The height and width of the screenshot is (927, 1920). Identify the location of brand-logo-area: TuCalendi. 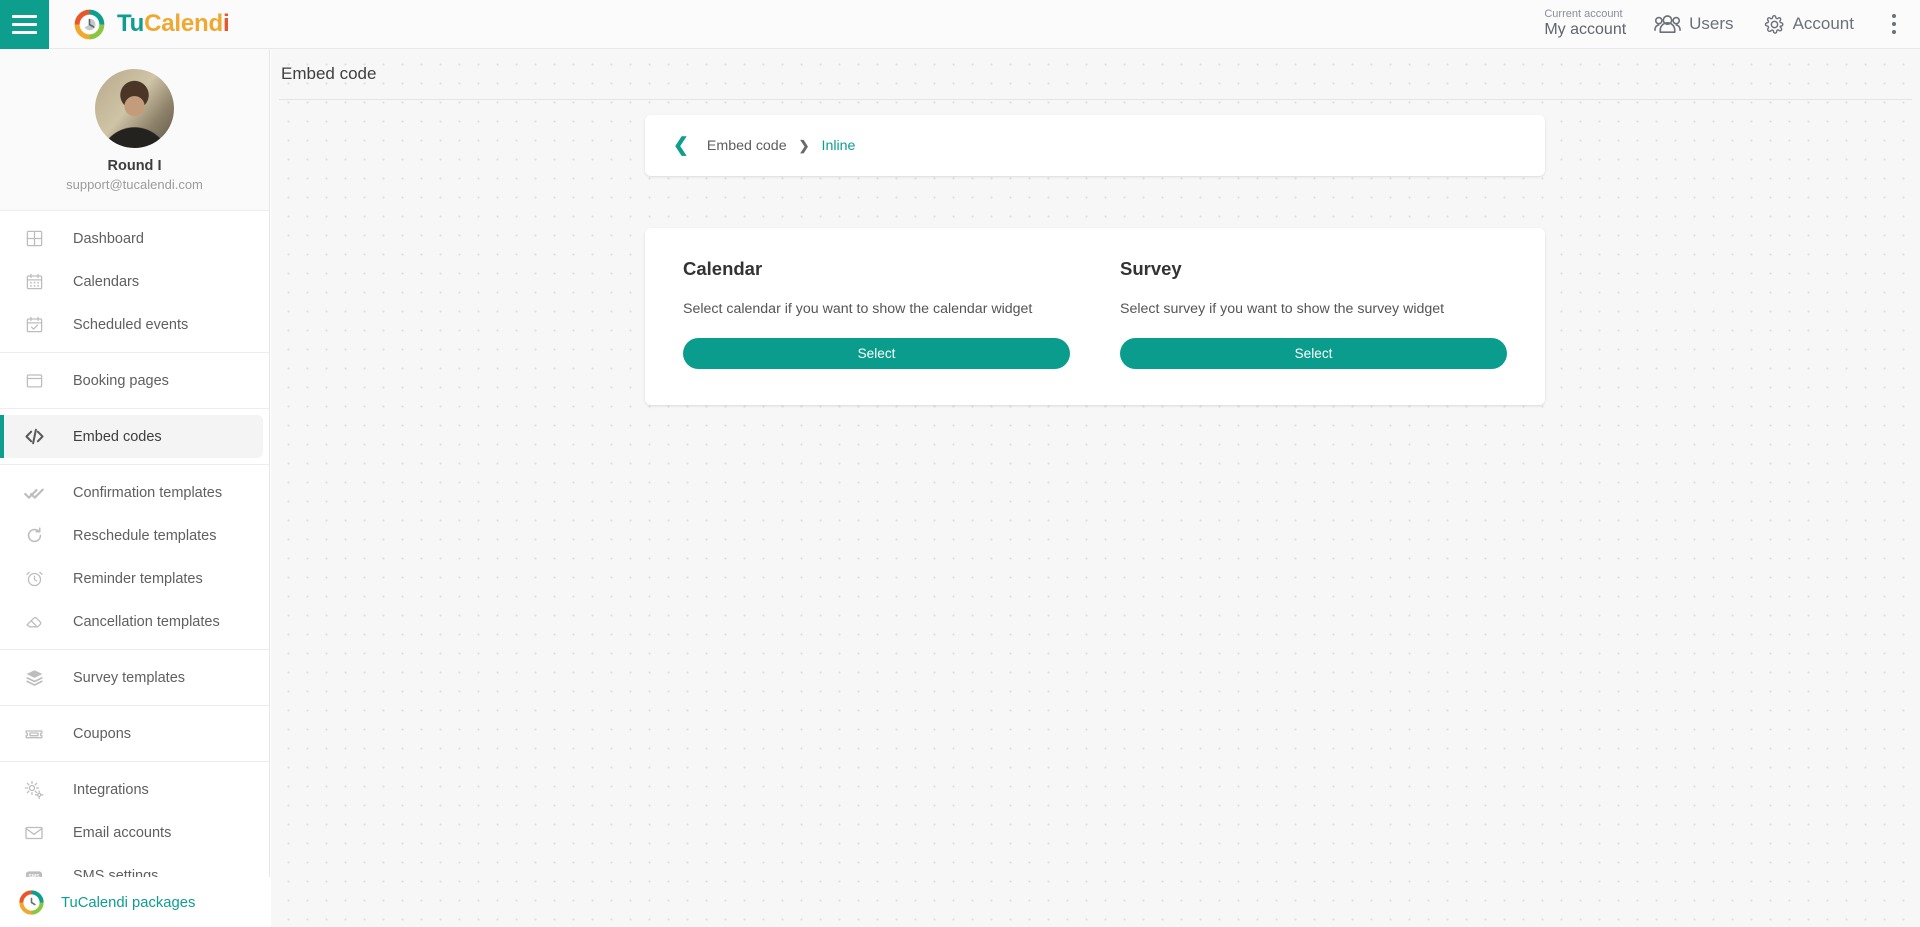
(151, 24).